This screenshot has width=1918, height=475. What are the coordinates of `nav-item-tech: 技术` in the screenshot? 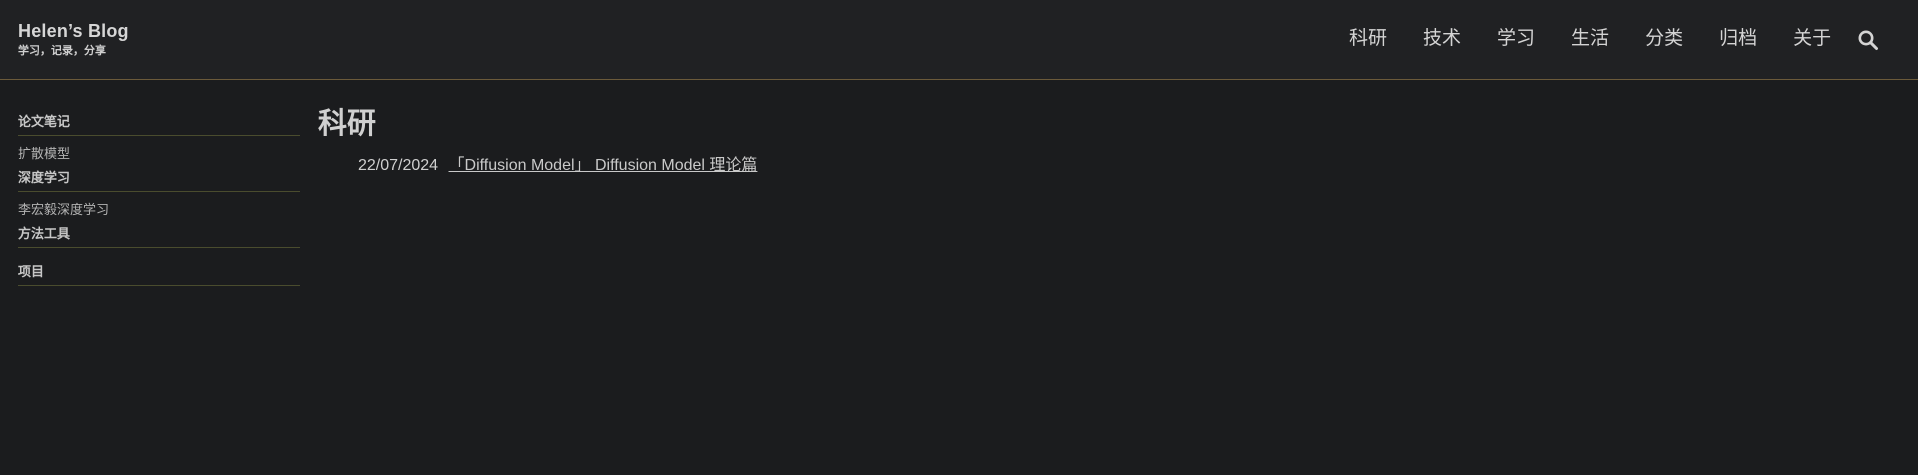 It's located at (1442, 39).